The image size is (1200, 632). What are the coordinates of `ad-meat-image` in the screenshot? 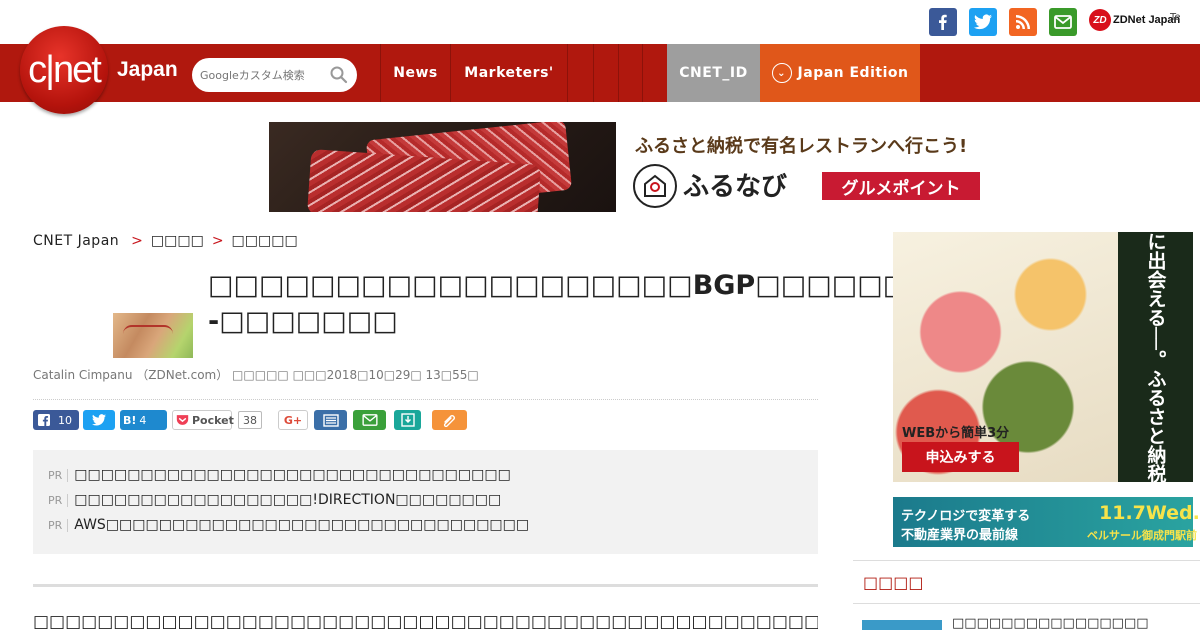 It's located at (442, 167).